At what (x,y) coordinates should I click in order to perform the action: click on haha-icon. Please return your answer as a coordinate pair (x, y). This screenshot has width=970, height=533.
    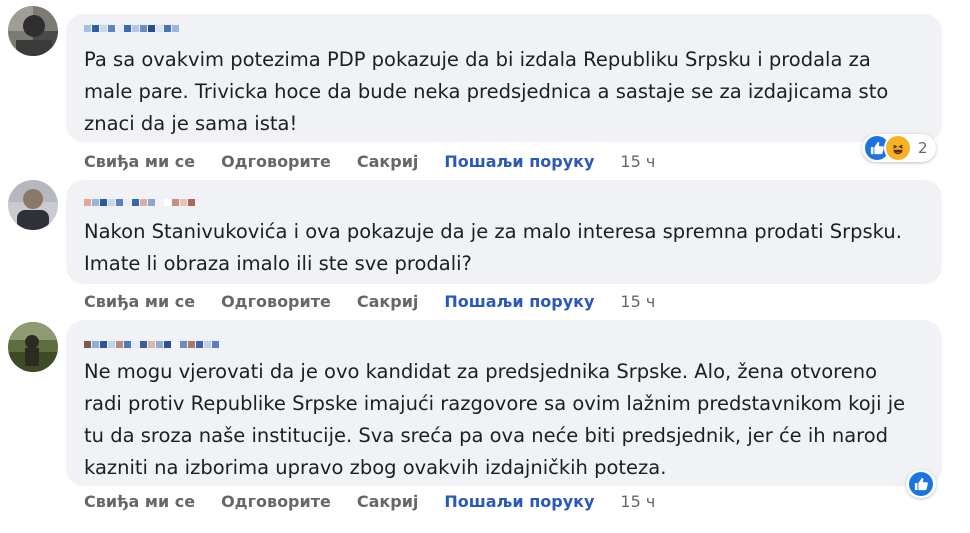
    Looking at the image, I should click on (898, 148).